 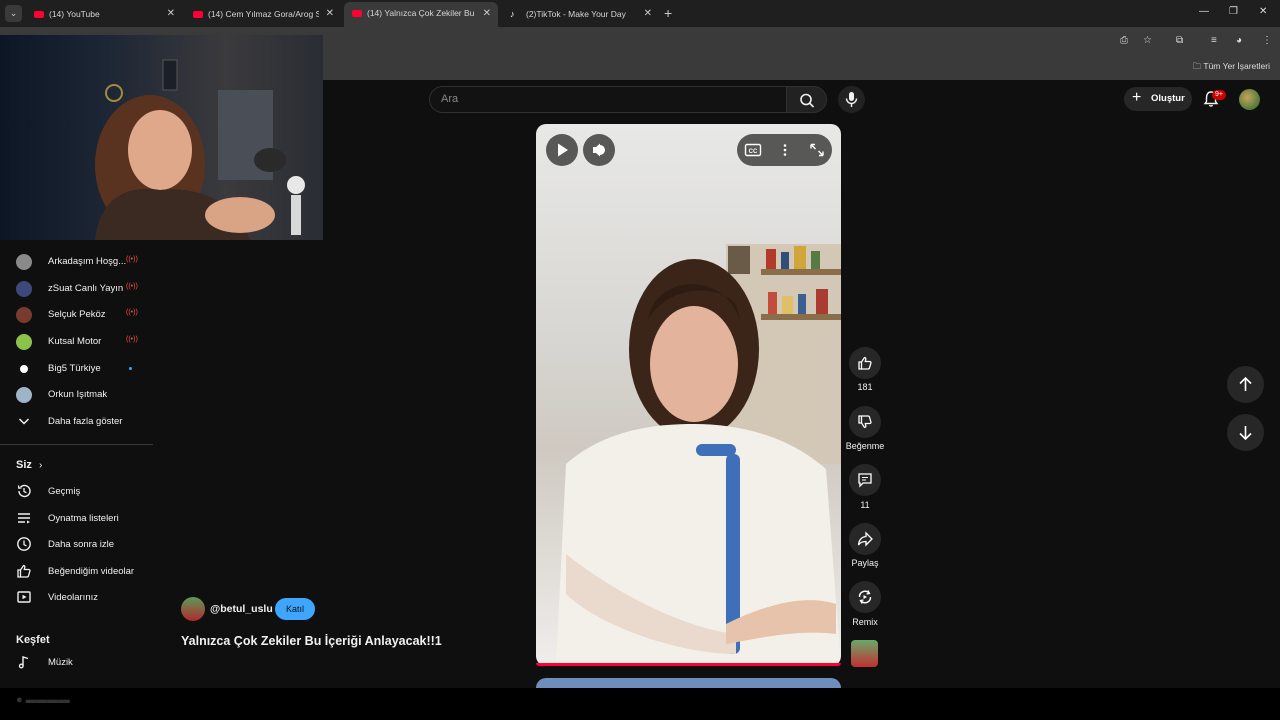 I want to click on arrow-down-icon, so click(x=1245, y=433).